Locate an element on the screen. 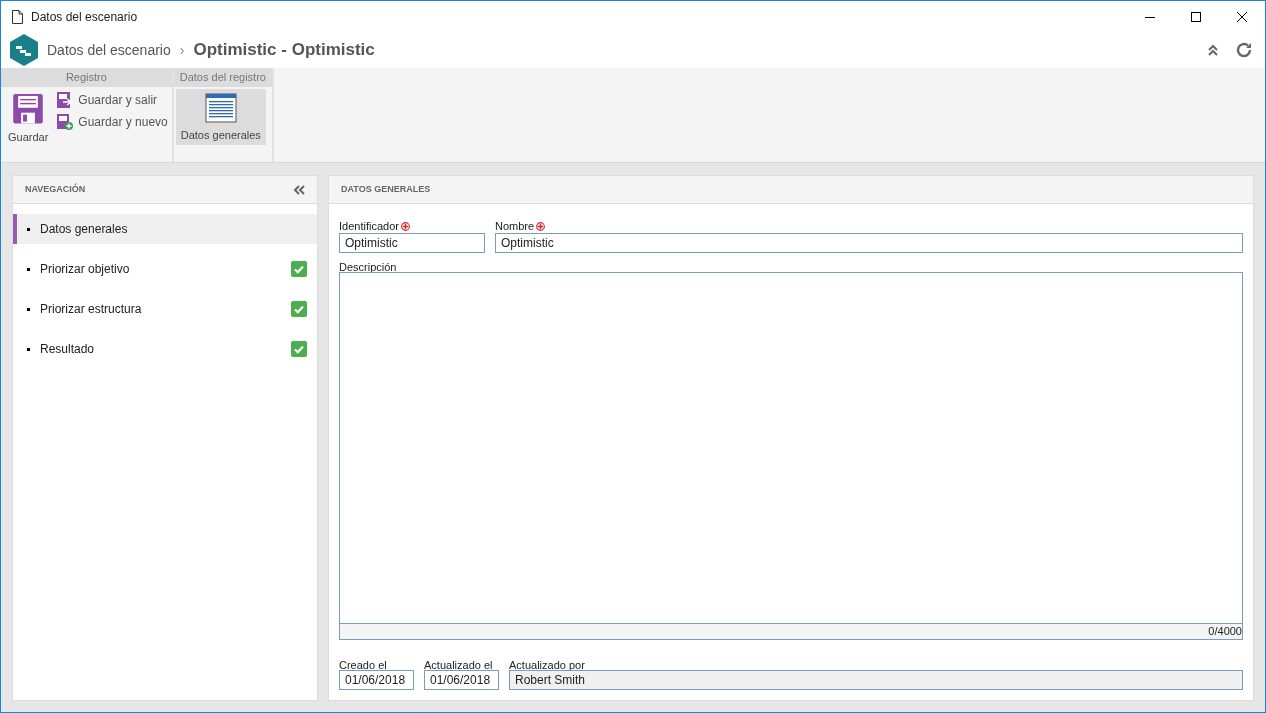  navigation-label: Priorizar objetivo is located at coordinates (85, 269).